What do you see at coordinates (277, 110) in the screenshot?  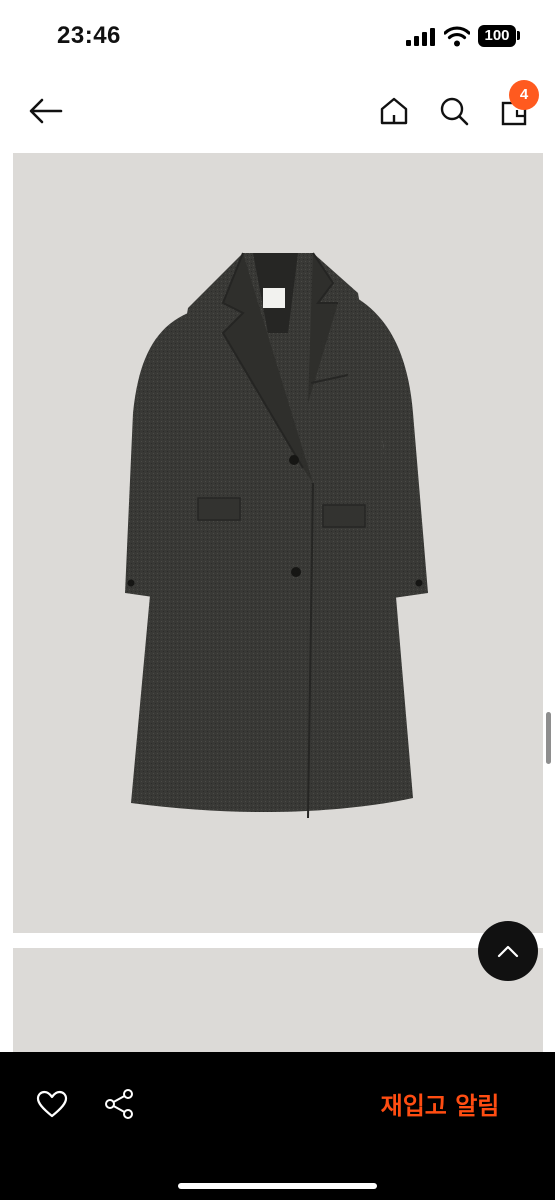 I see `nav-bar` at bounding box center [277, 110].